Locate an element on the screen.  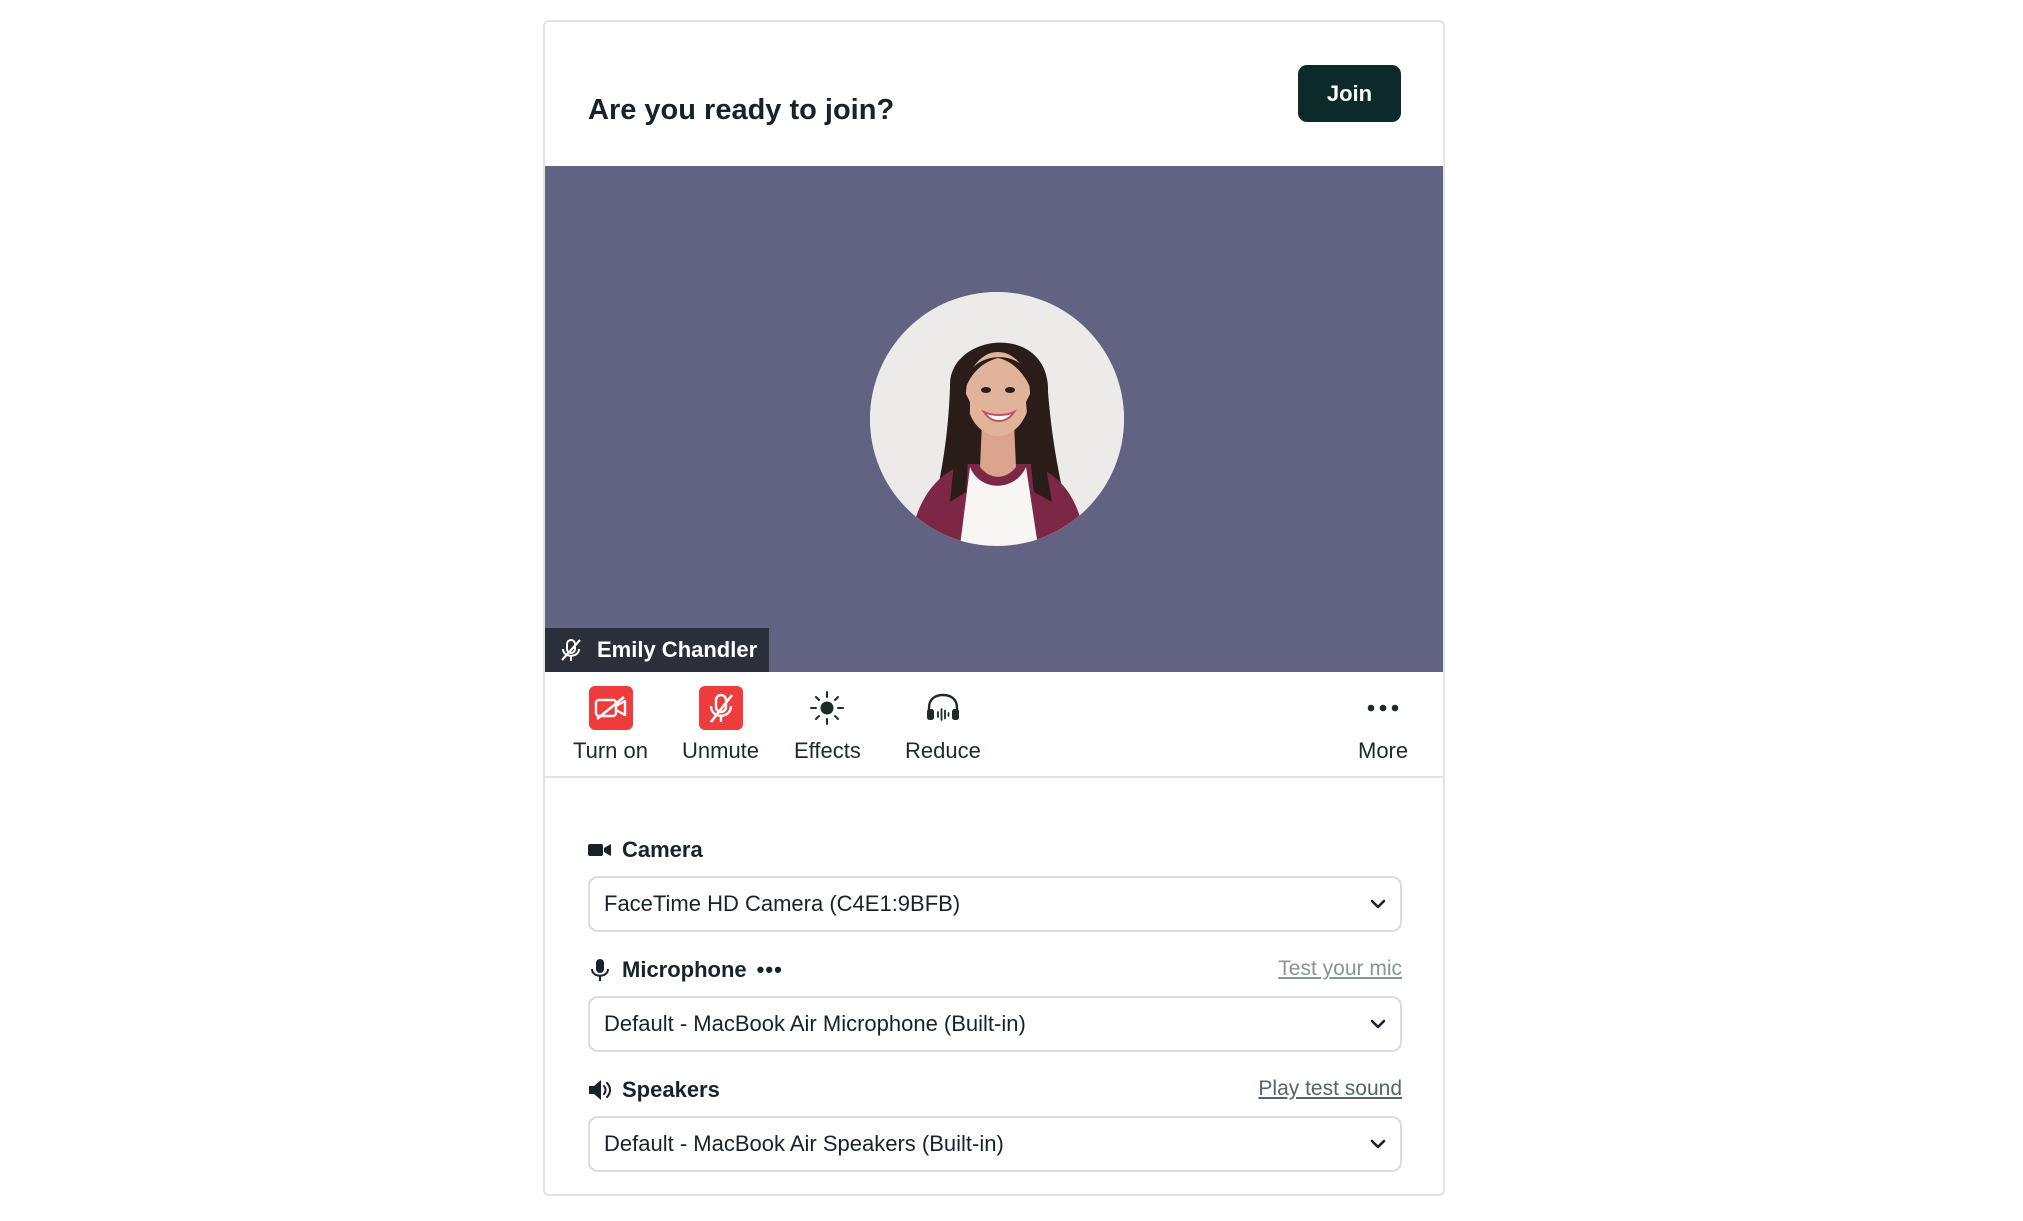
participant-name: Emily Chandler is located at coordinates (677, 649).